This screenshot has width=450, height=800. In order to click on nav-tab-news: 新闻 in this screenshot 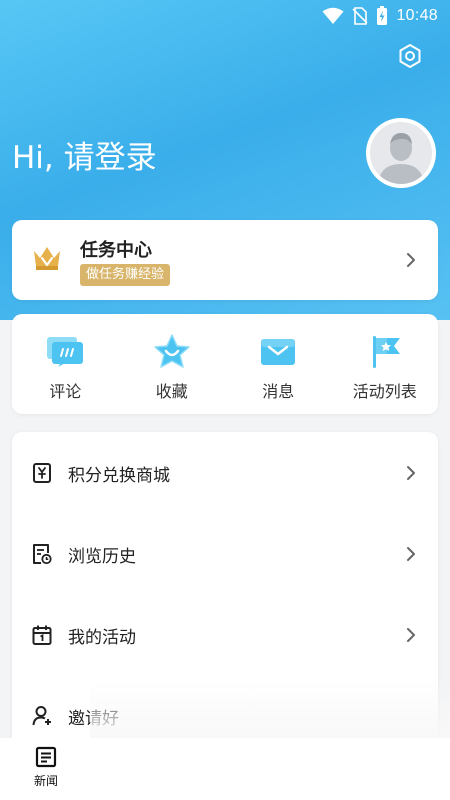, I will do `click(46, 771)`.